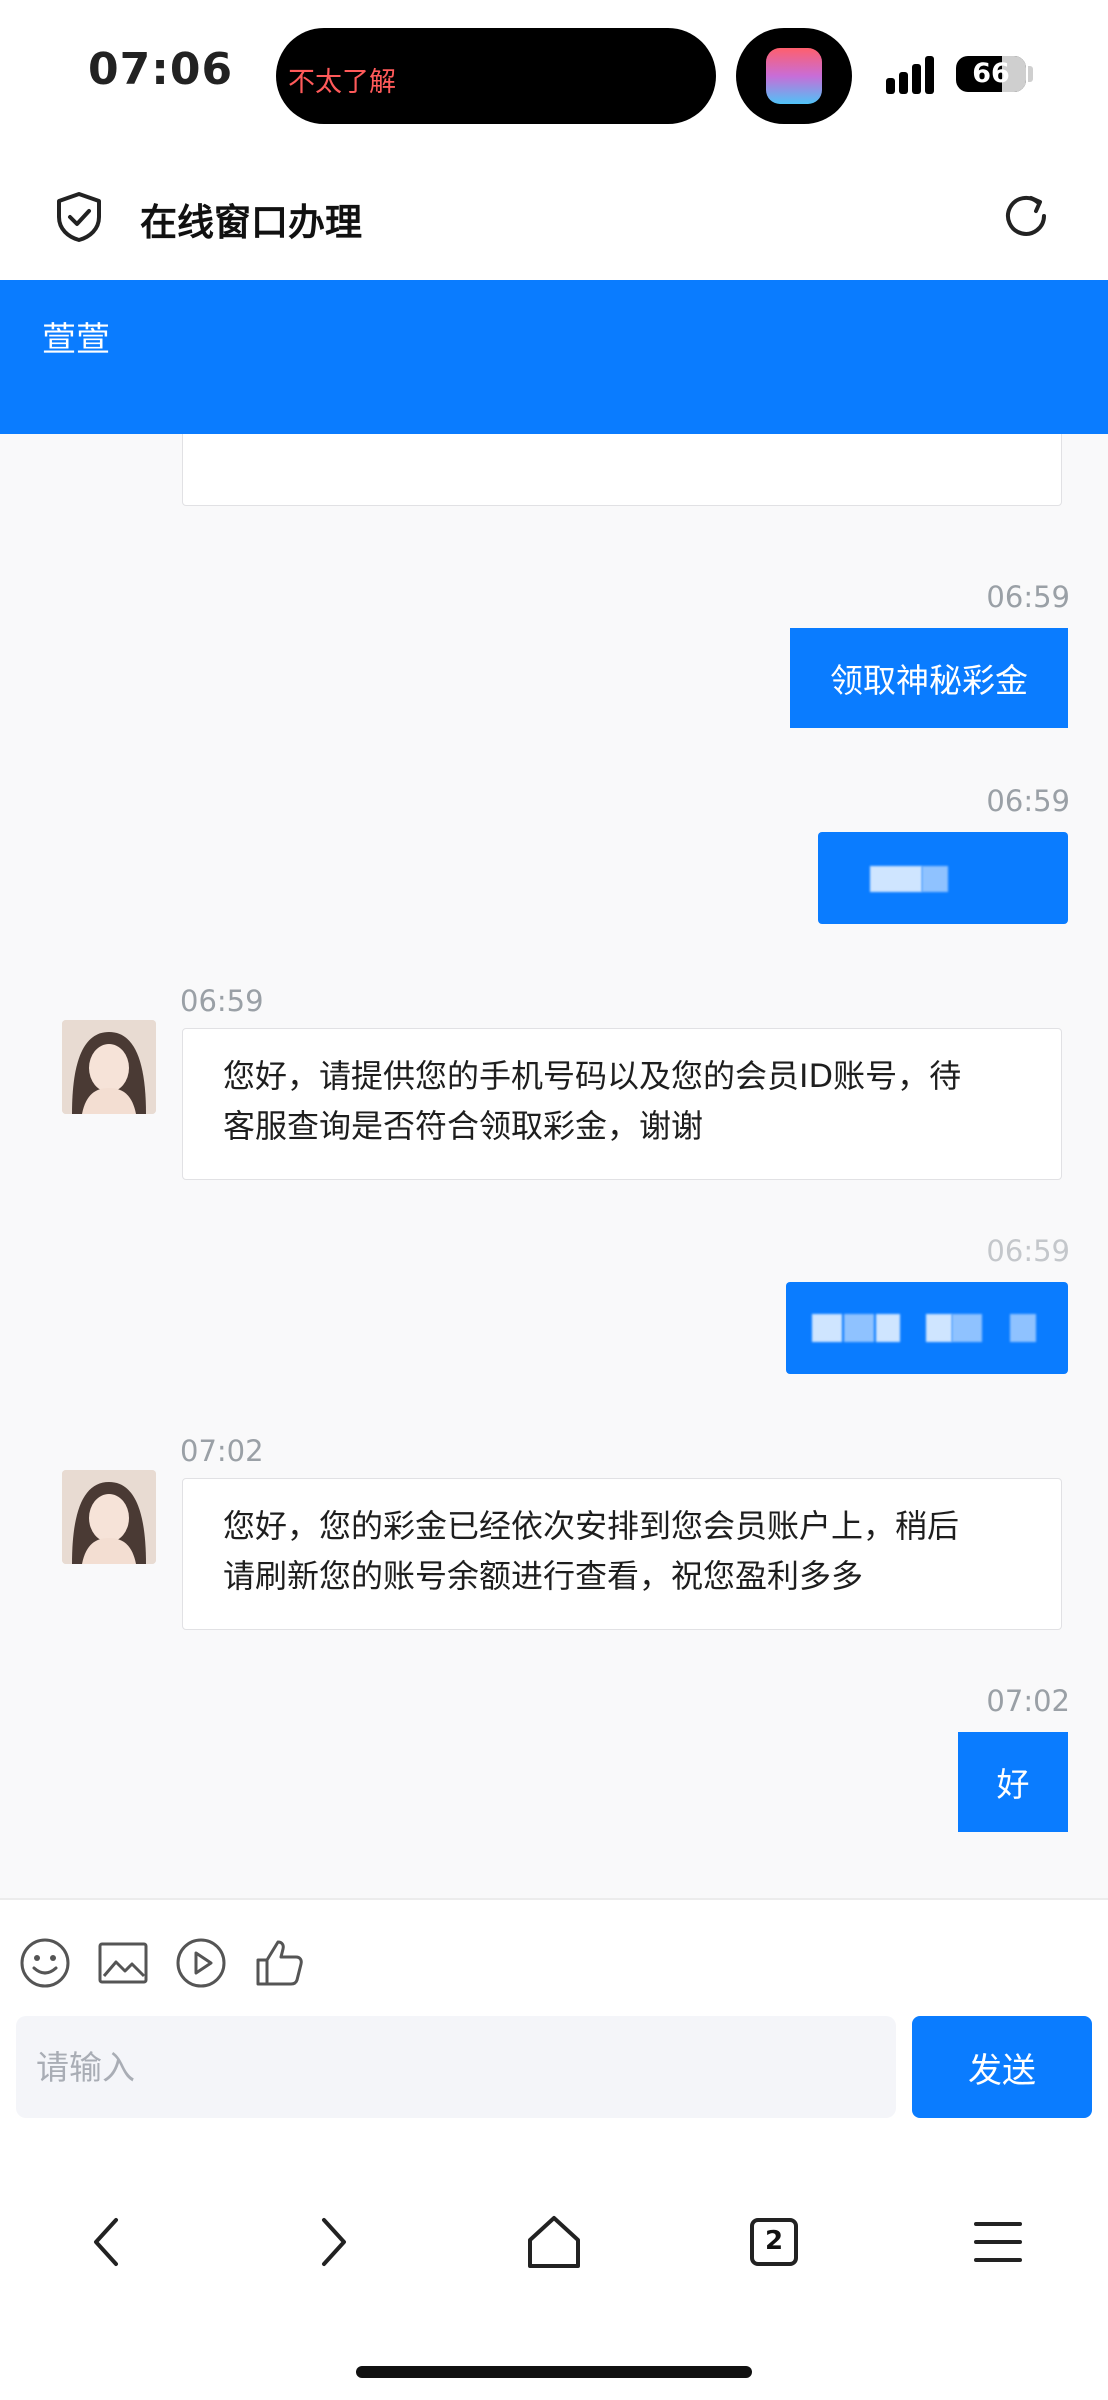 The height and width of the screenshot is (2400, 1108). I want to click on page-title: 在线窗口办理, so click(251, 222).